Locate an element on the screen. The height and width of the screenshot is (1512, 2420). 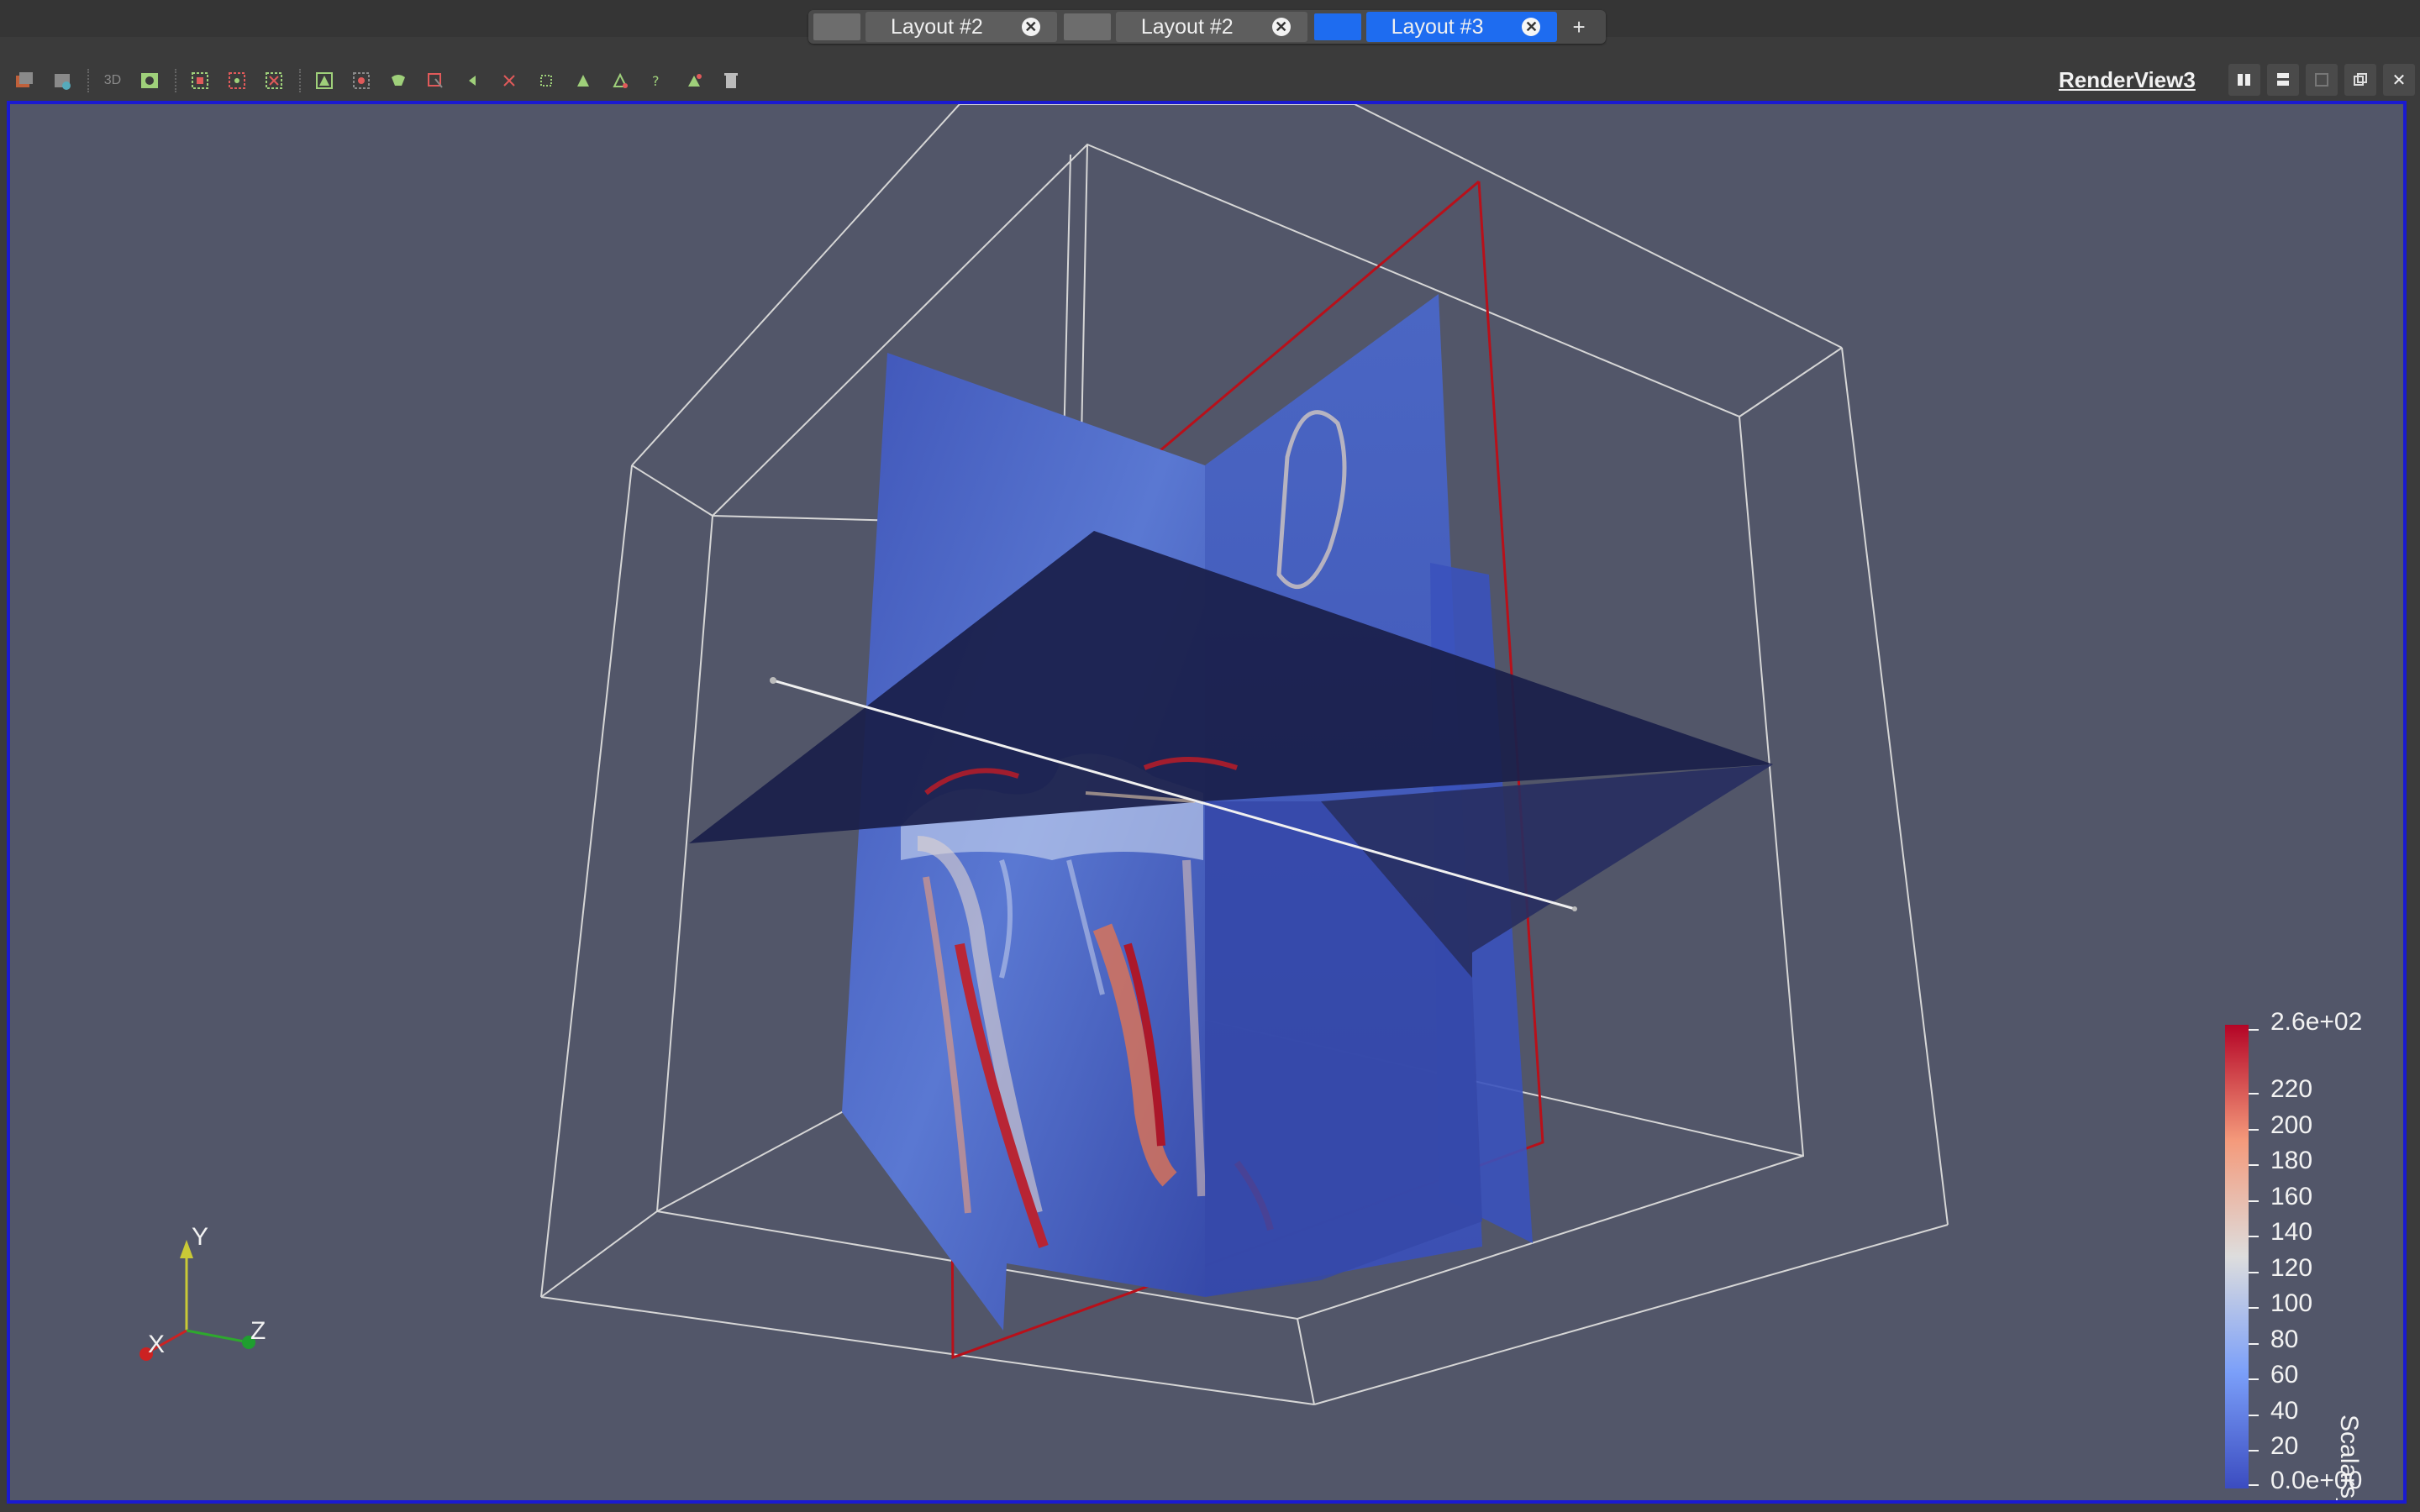
color-legend-title: Scalars_ is located at coordinates (2349, 1459).